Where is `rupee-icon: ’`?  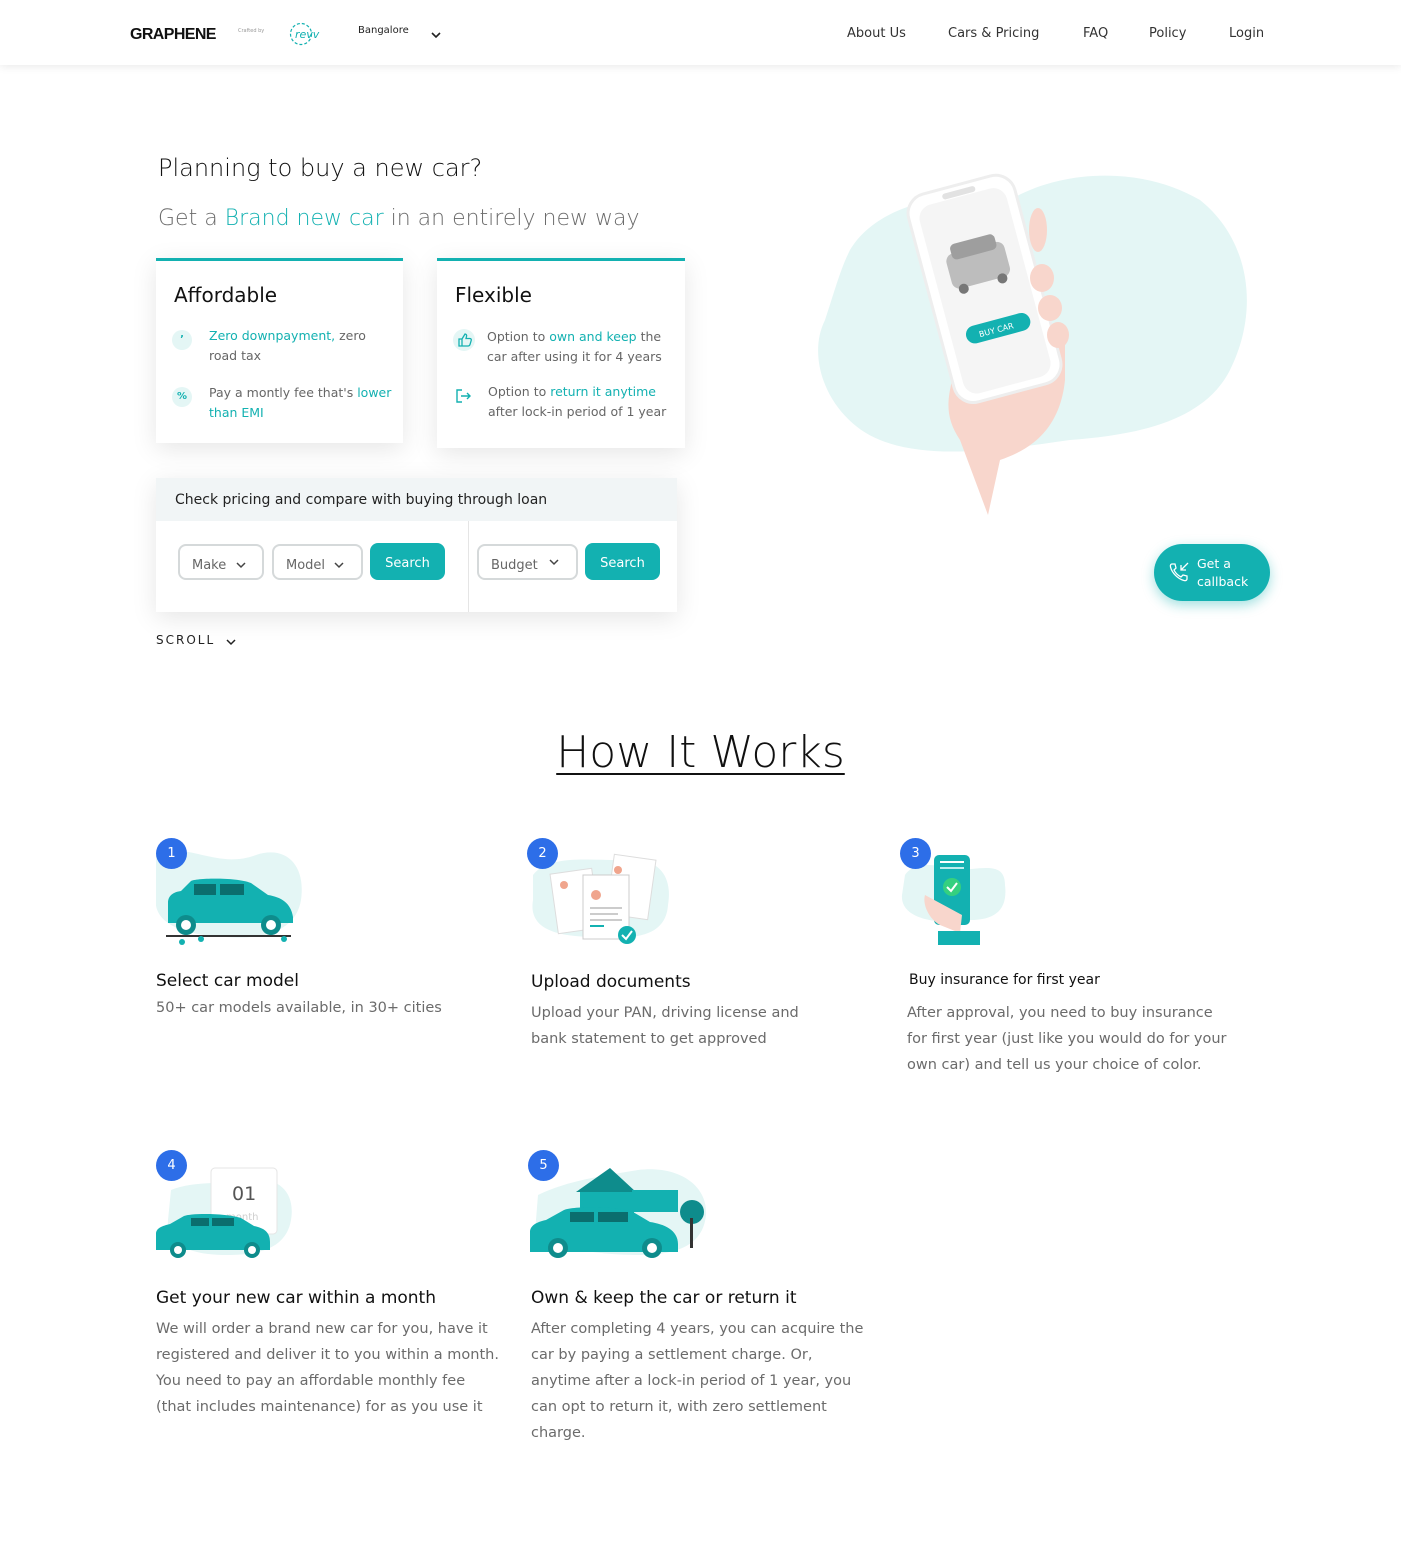 rupee-icon: ’ is located at coordinates (182, 340).